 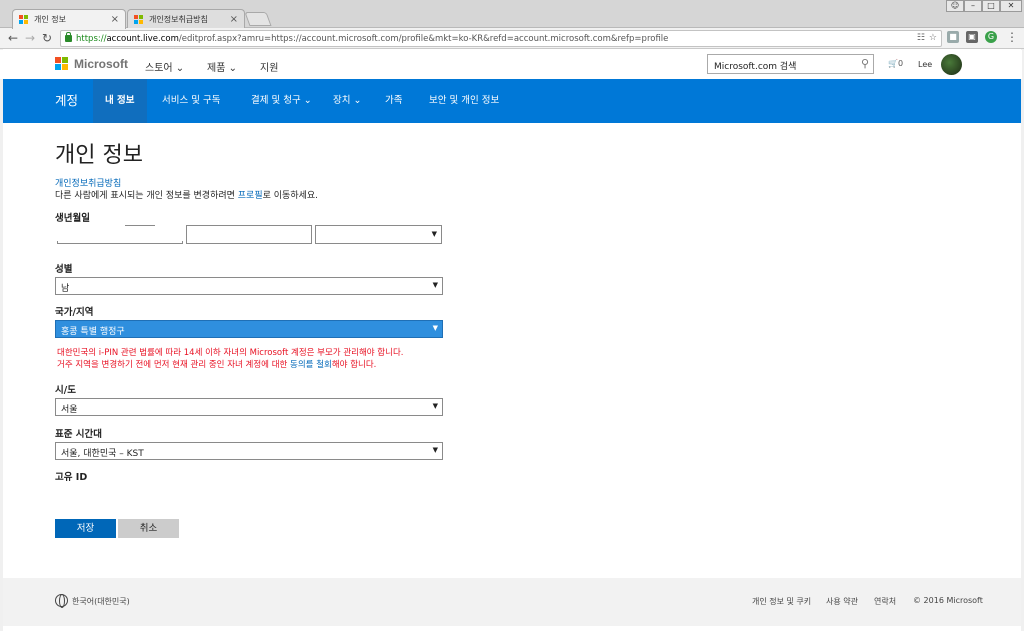 What do you see at coordinates (65, 390) in the screenshot?
I see `city-label: 시/도` at bounding box center [65, 390].